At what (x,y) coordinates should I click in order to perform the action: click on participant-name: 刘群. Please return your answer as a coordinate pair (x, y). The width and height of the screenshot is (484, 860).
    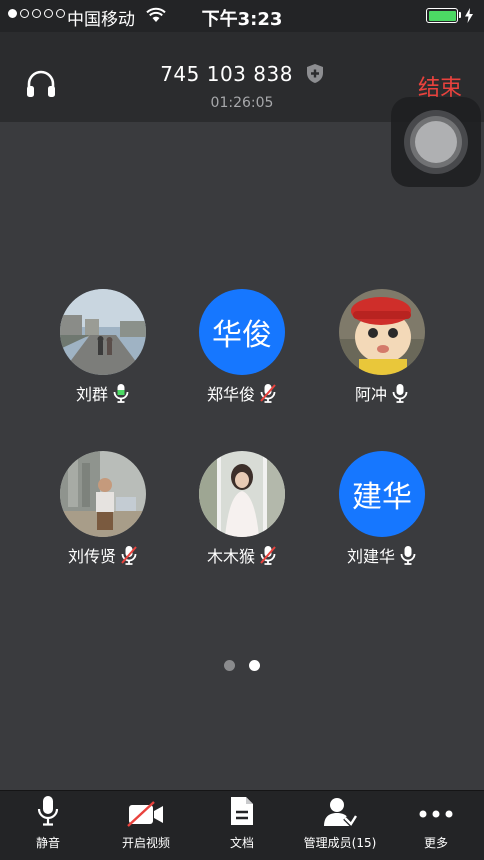
    Looking at the image, I should click on (91, 394).